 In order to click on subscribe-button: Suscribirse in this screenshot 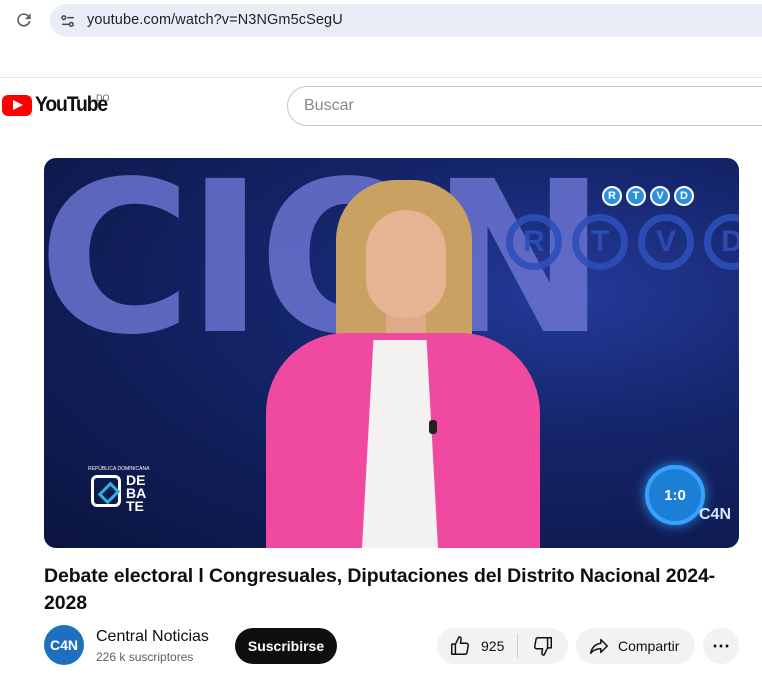, I will do `click(286, 646)`.